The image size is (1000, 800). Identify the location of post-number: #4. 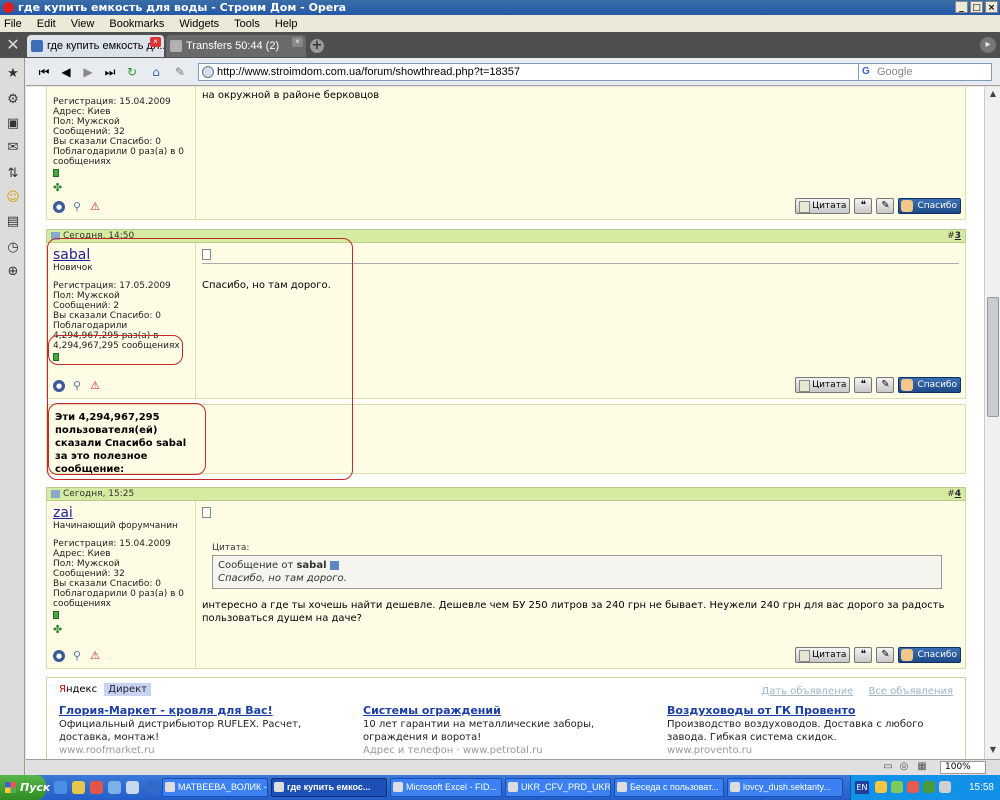
(954, 494).